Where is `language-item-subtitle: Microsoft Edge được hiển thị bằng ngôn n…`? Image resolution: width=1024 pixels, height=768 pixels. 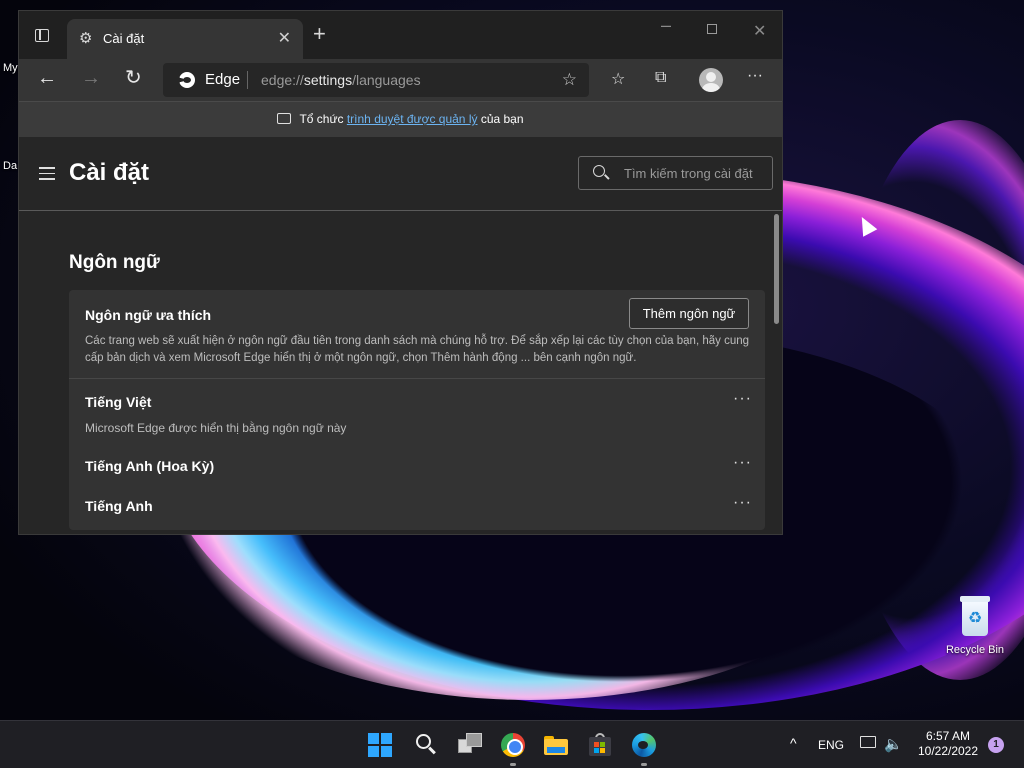 language-item-subtitle: Microsoft Edge được hiển thị bằng ngôn n… is located at coordinates (216, 428).